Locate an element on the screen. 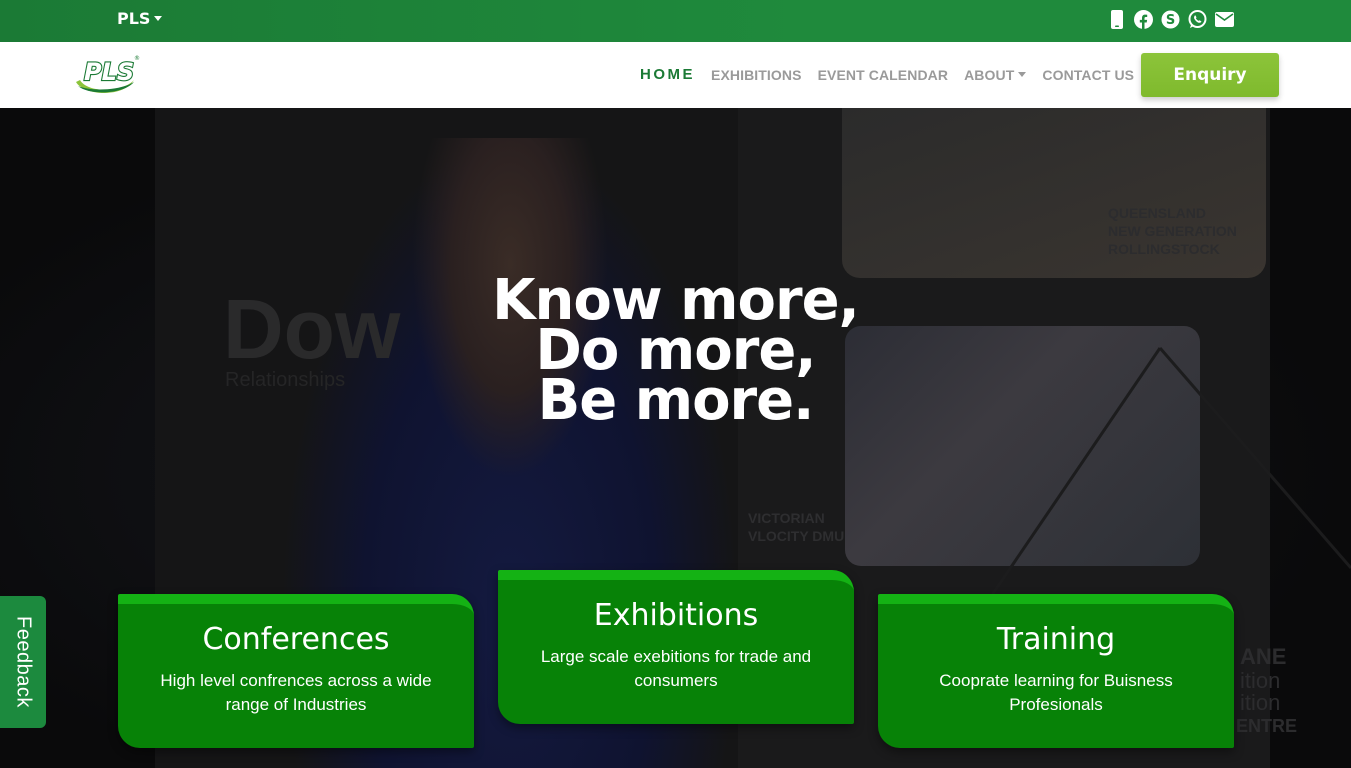 Image resolution: width=1351 pixels, height=768 pixels. banner-text-queensland: QUEENSLAND is located at coordinates (1157, 213).